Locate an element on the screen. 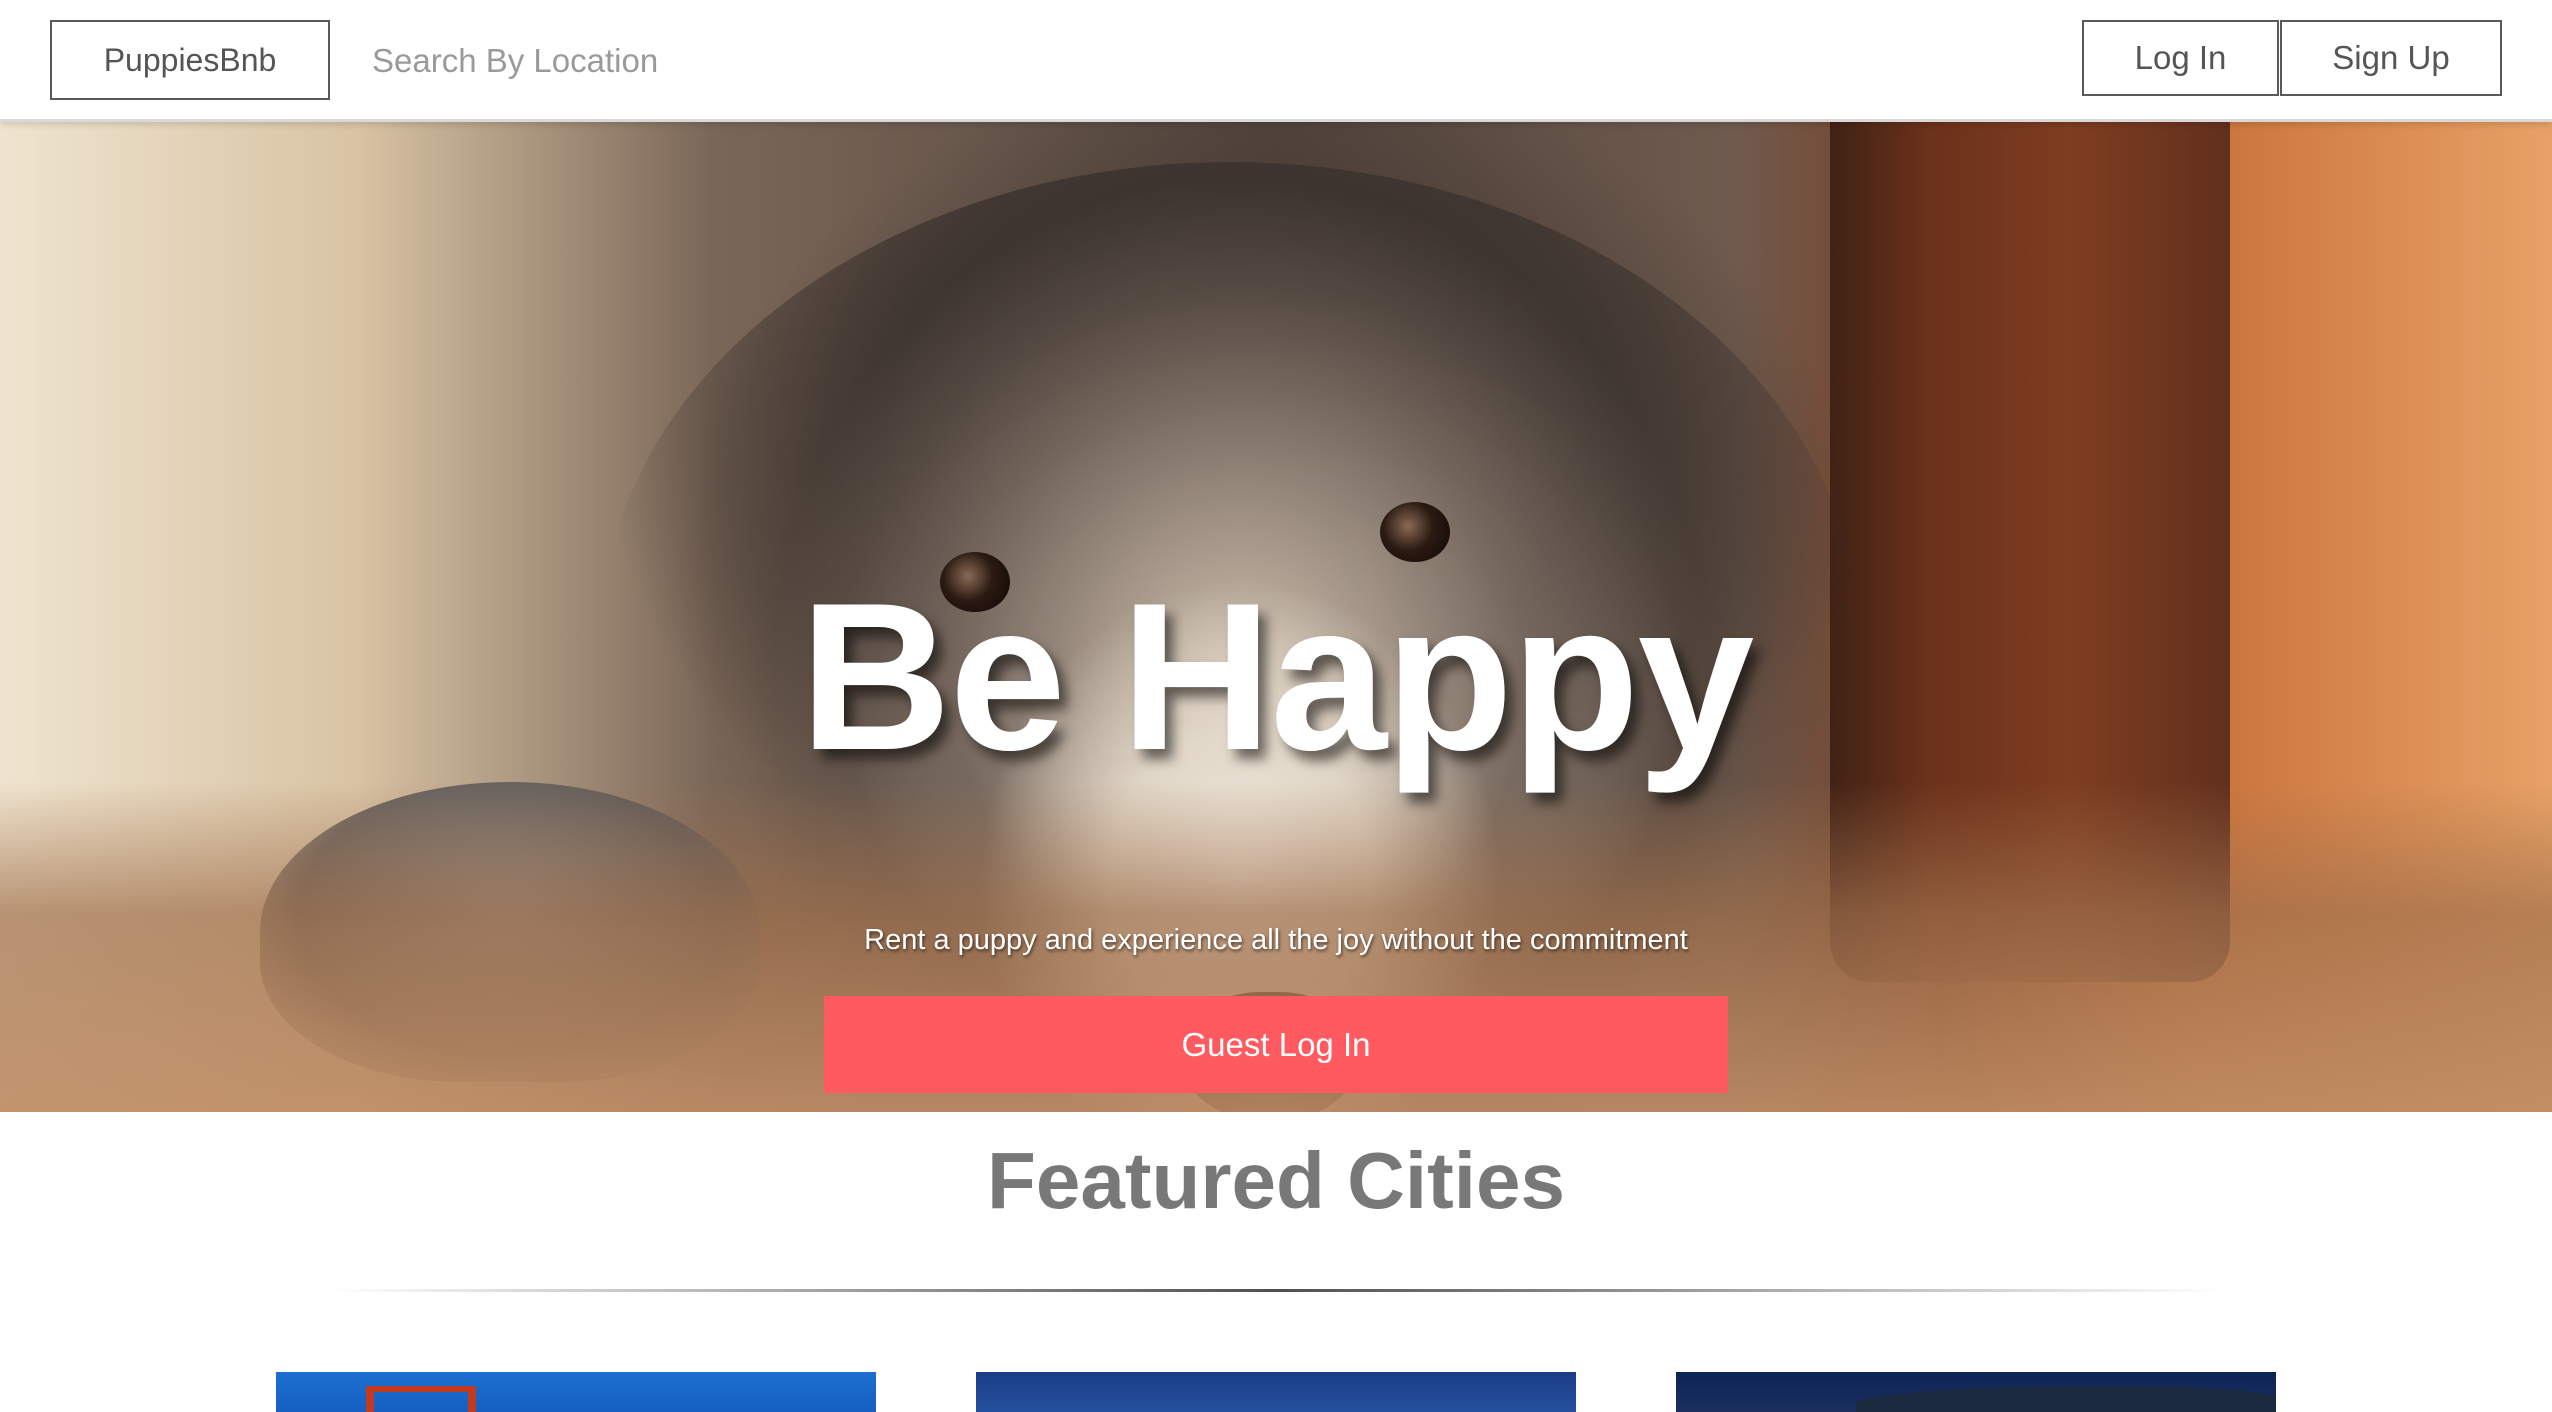 The image size is (2552, 1412). login-label: Log In is located at coordinates (2180, 57).